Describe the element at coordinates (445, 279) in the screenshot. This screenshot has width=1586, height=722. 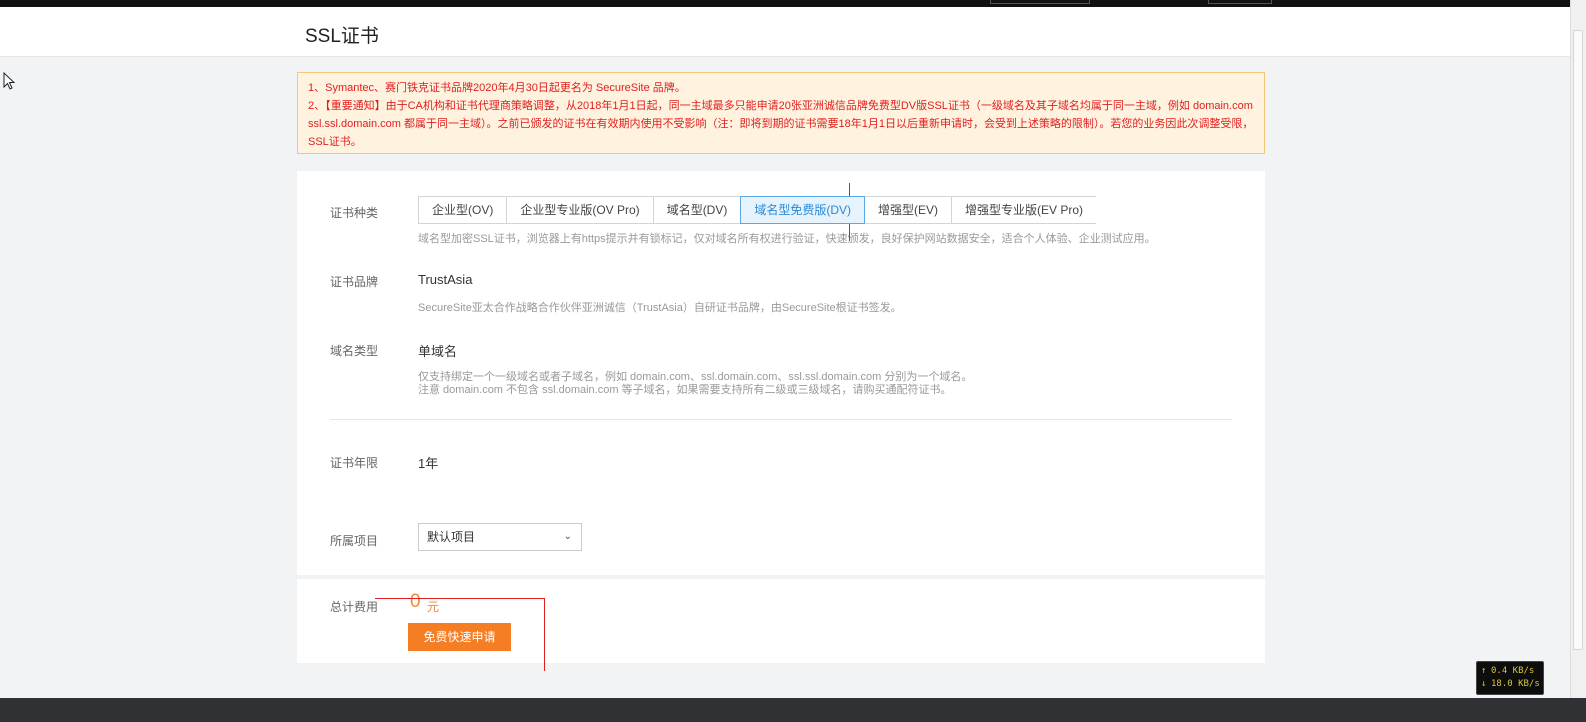
I see `brand-value: TrustAsia` at that location.